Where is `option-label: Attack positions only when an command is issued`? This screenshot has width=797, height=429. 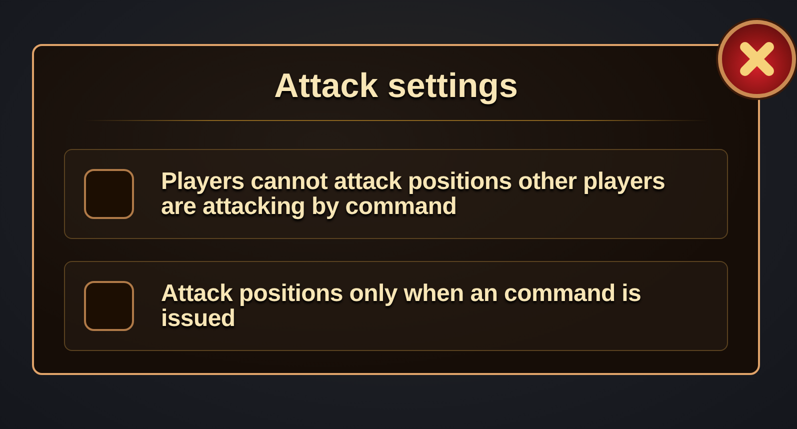 option-label: Attack positions only when an command is issued is located at coordinates (401, 306).